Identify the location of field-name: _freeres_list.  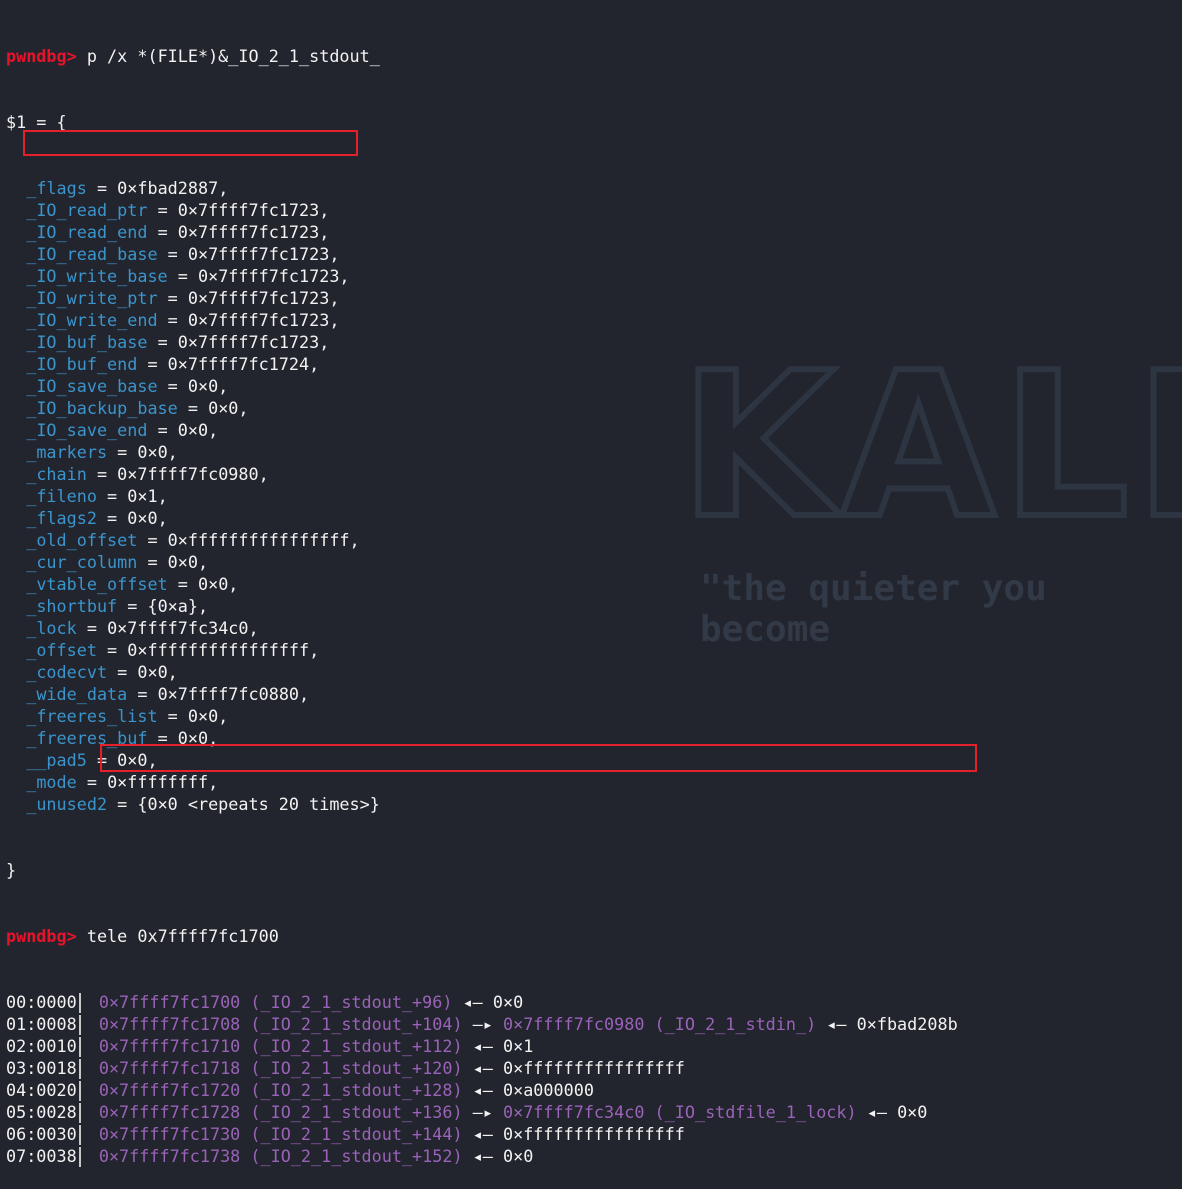
(92, 716).